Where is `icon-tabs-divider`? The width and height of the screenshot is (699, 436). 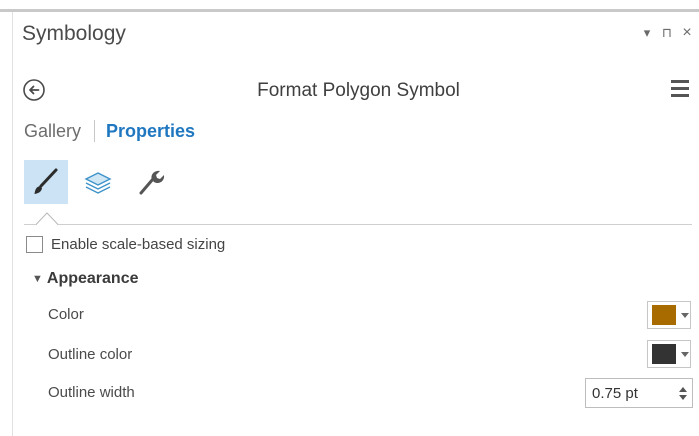 icon-tabs-divider is located at coordinates (358, 224).